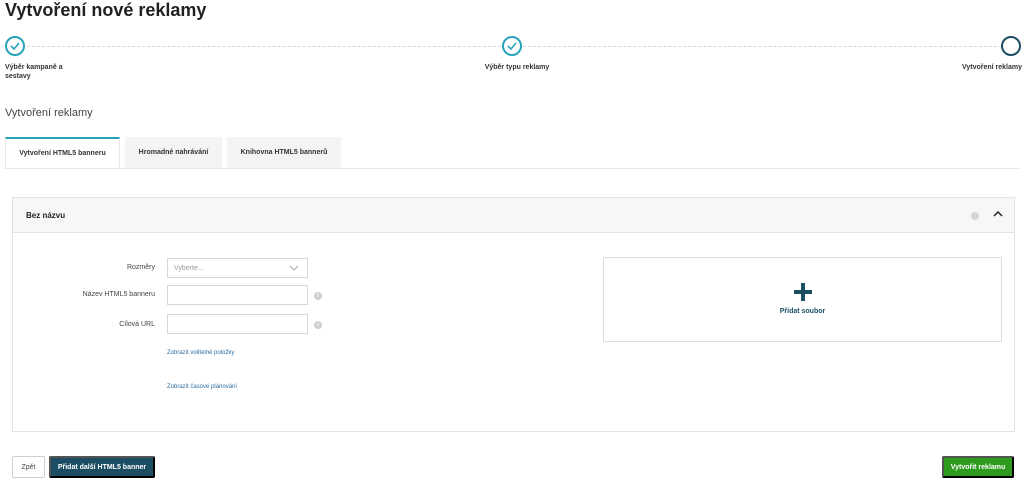  Describe the element at coordinates (237, 295) in the screenshot. I see `banner-name-input` at that location.